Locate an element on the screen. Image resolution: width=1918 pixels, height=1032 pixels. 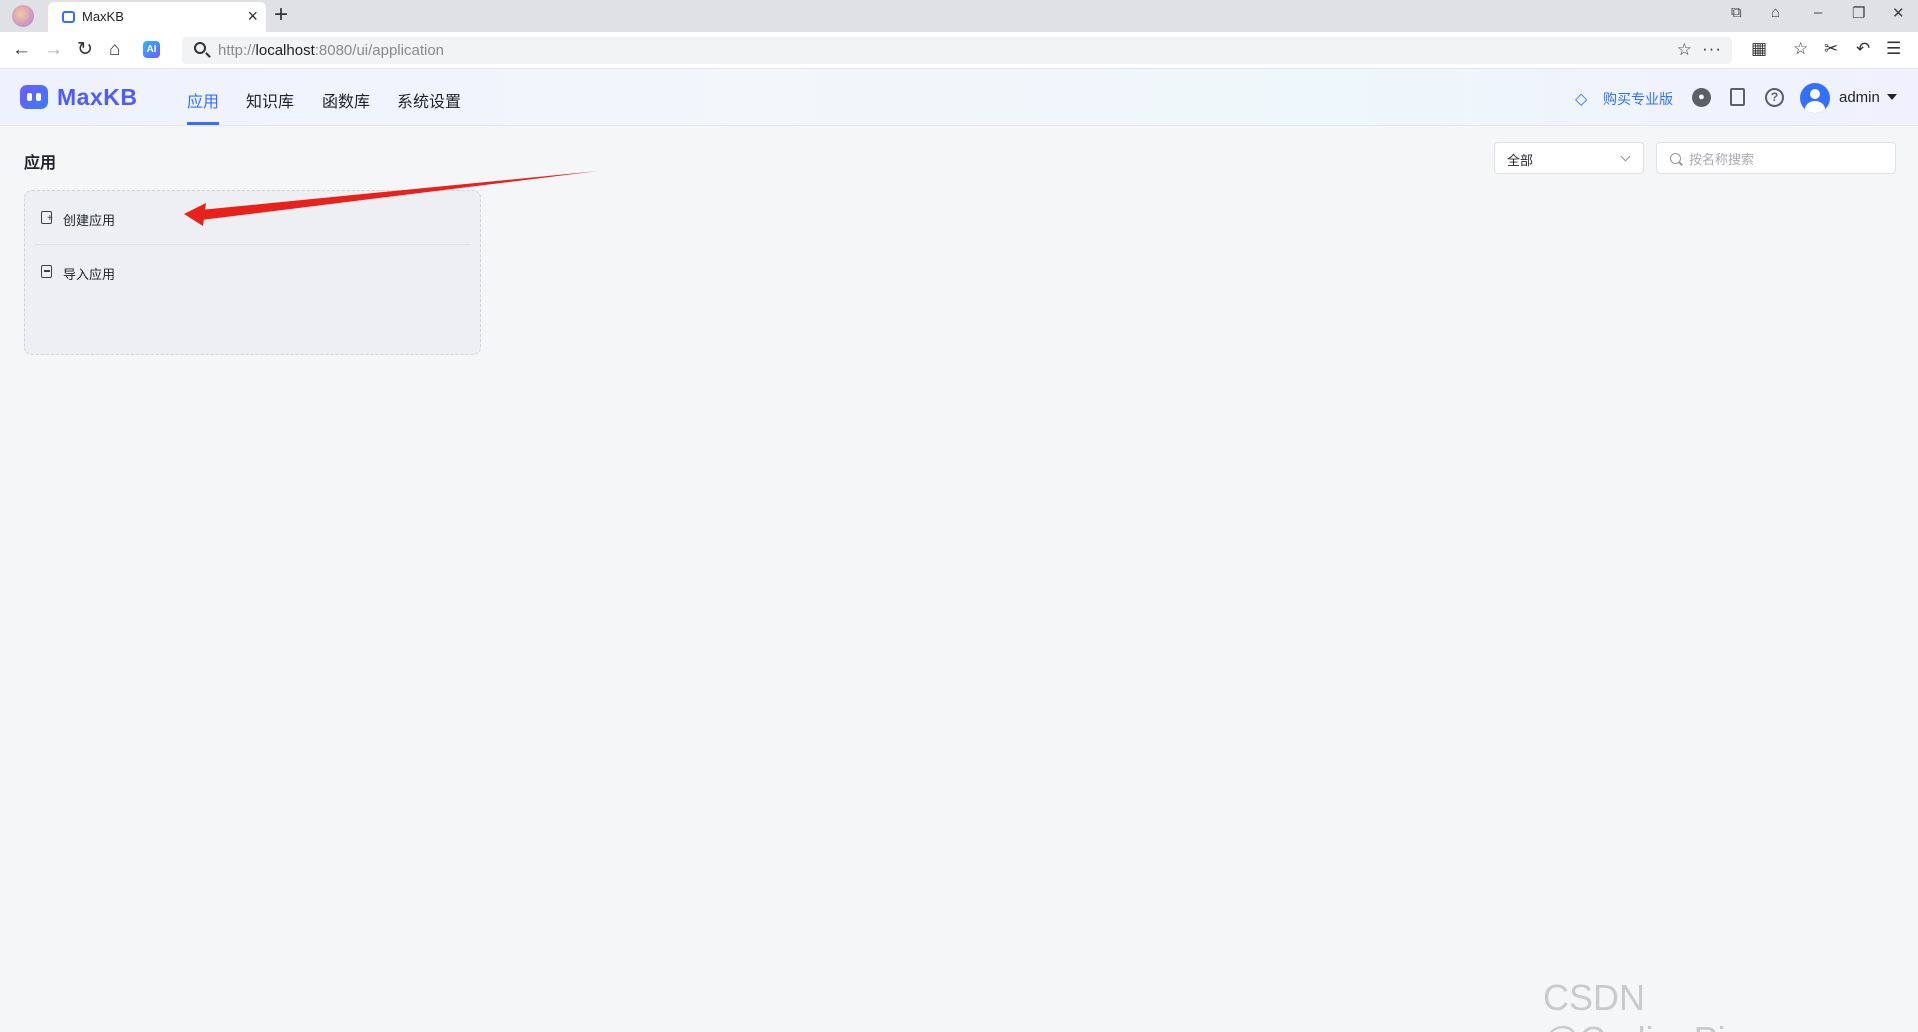
maxkb-logo-icon is located at coordinates (34, 97).